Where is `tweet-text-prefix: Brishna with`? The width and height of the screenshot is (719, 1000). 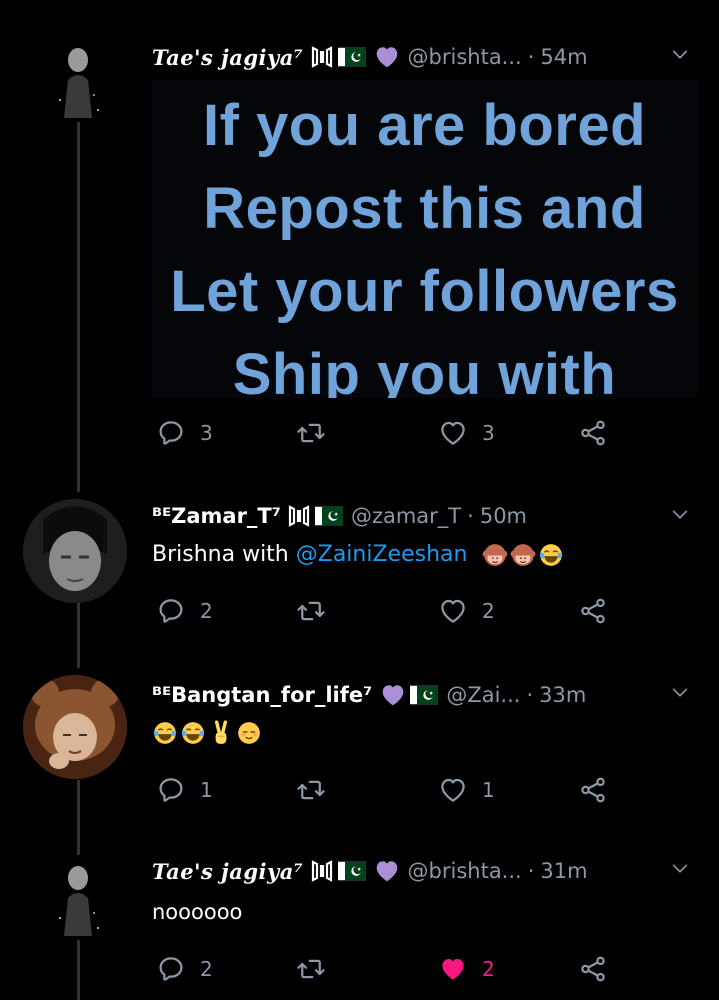
tweet-text-prefix: Brishna with is located at coordinates (224, 554).